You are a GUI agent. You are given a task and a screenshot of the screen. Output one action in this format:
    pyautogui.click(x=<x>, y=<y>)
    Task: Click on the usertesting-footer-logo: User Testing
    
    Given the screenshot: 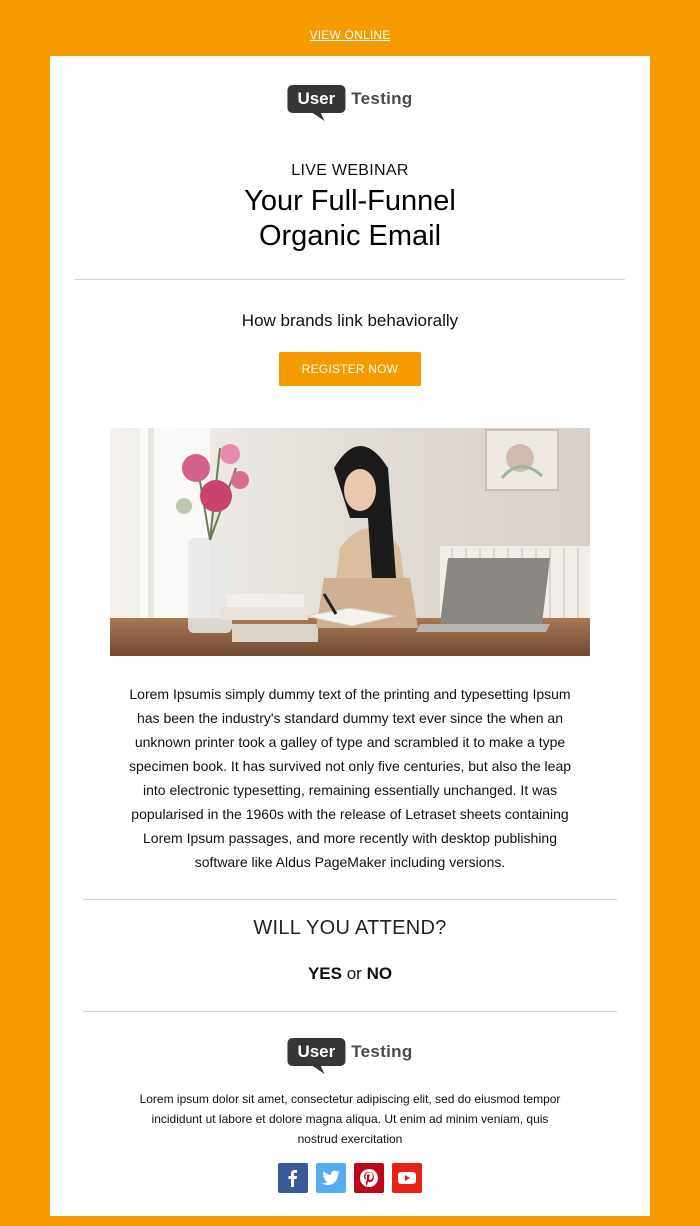 What is the action you would take?
    pyautogui.click(x=349, y=1052)
    